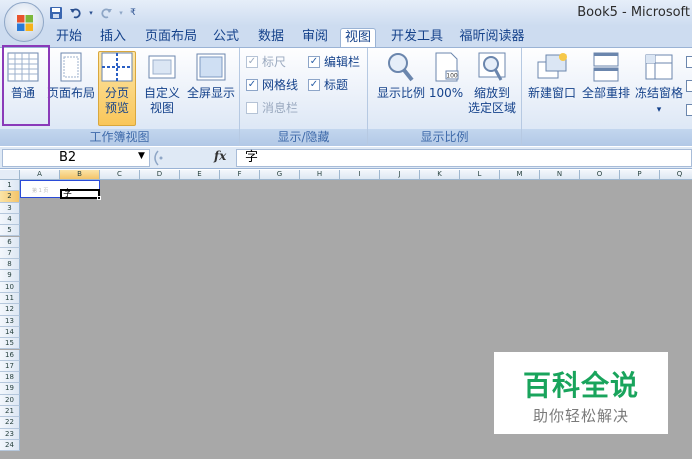 The width and height of the screenshot is (692, 459). I want to click on column-header-d: D, so click(160, 175).